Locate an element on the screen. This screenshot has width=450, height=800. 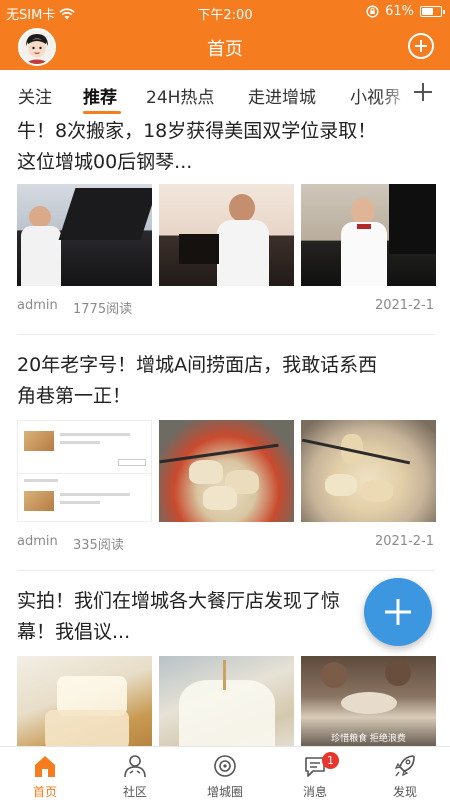
nav-label: 消息 is located at coordinates (314, 792).